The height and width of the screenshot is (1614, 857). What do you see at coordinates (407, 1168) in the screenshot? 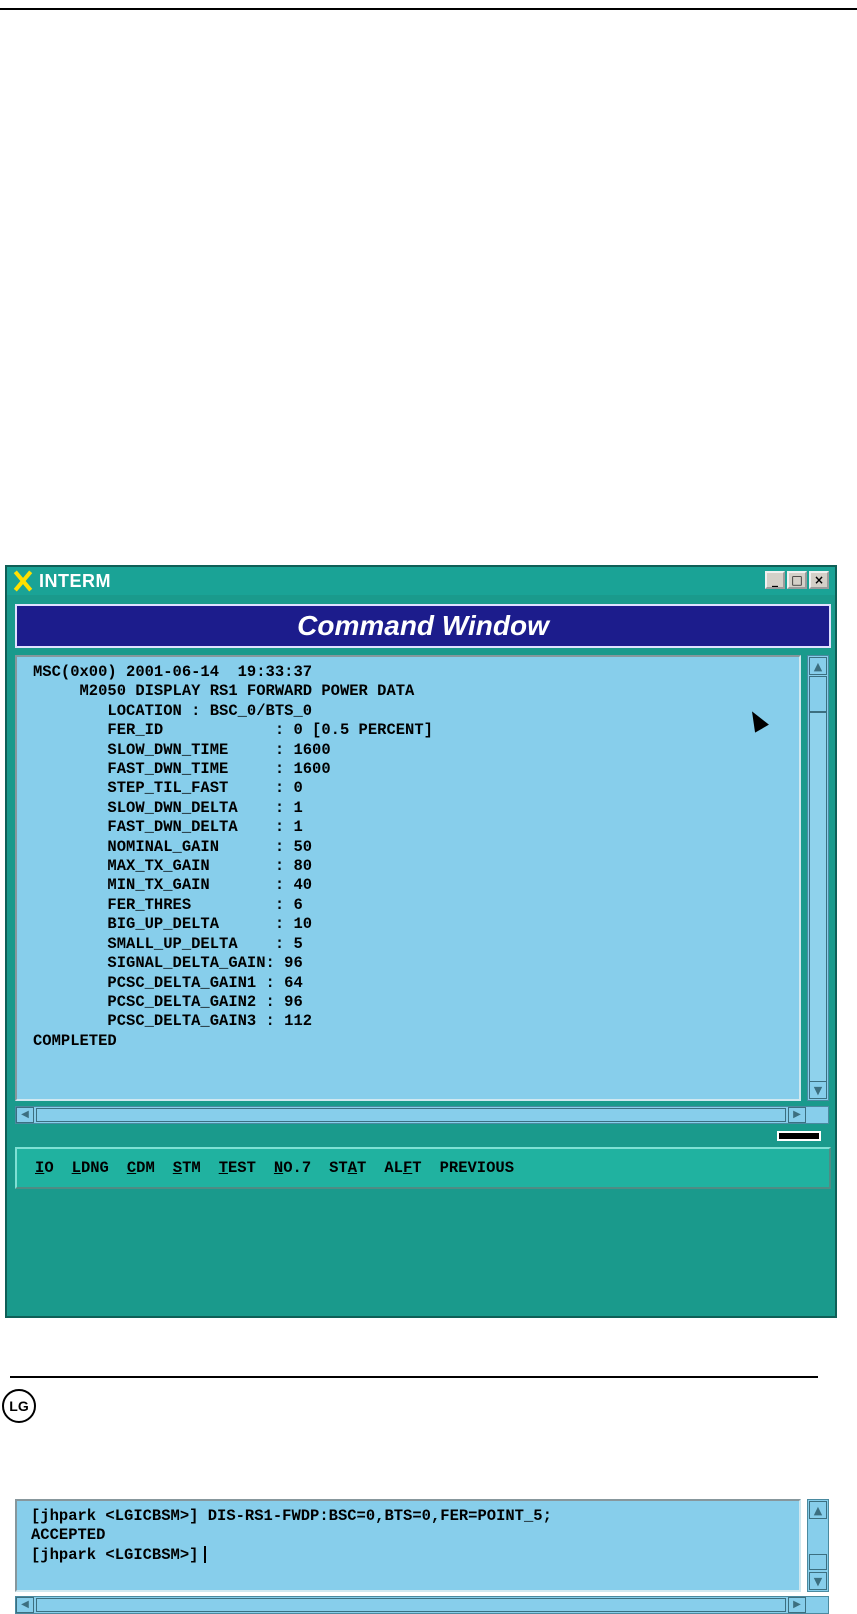
I see `menu-item-mnemonic: F` at bounding box center [407, 1168].